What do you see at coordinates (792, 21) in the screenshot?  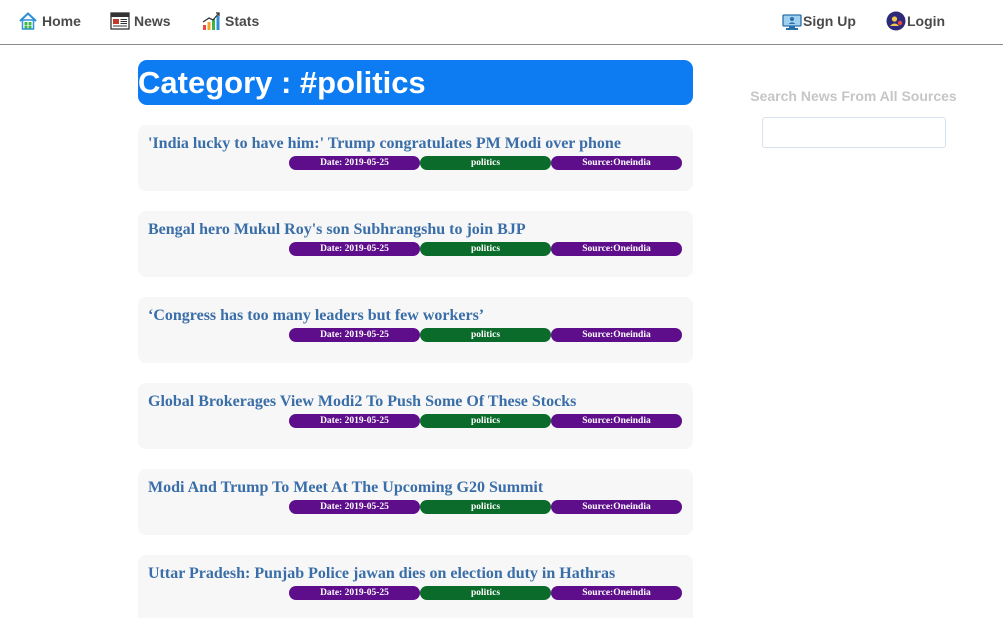 I see `signup-monitor-icon` at bounding box center [792, 21].